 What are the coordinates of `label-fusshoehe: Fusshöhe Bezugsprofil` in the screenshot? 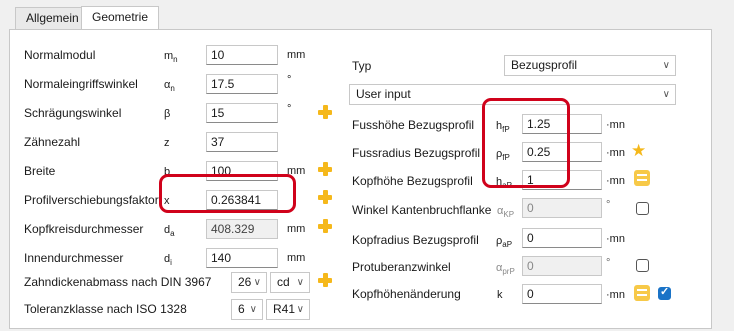 It's located at (413, 125).